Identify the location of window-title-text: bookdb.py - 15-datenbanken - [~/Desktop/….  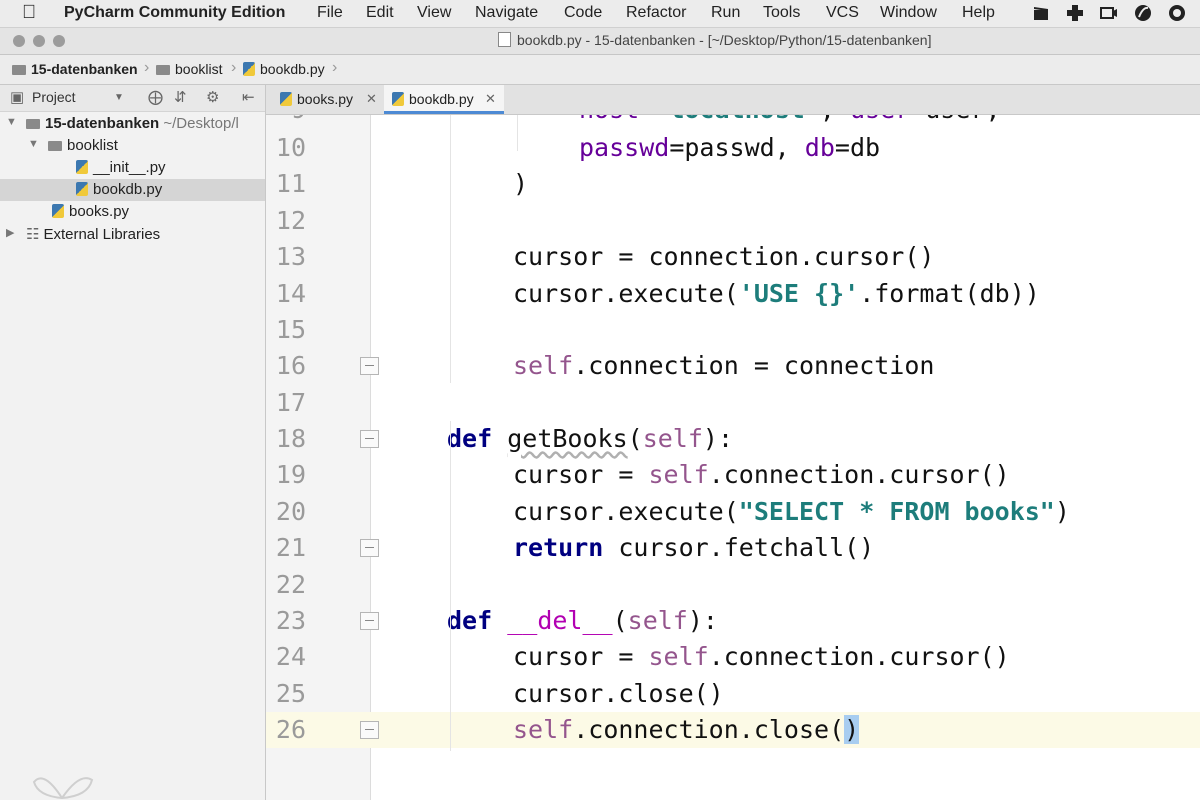
(724, 40).